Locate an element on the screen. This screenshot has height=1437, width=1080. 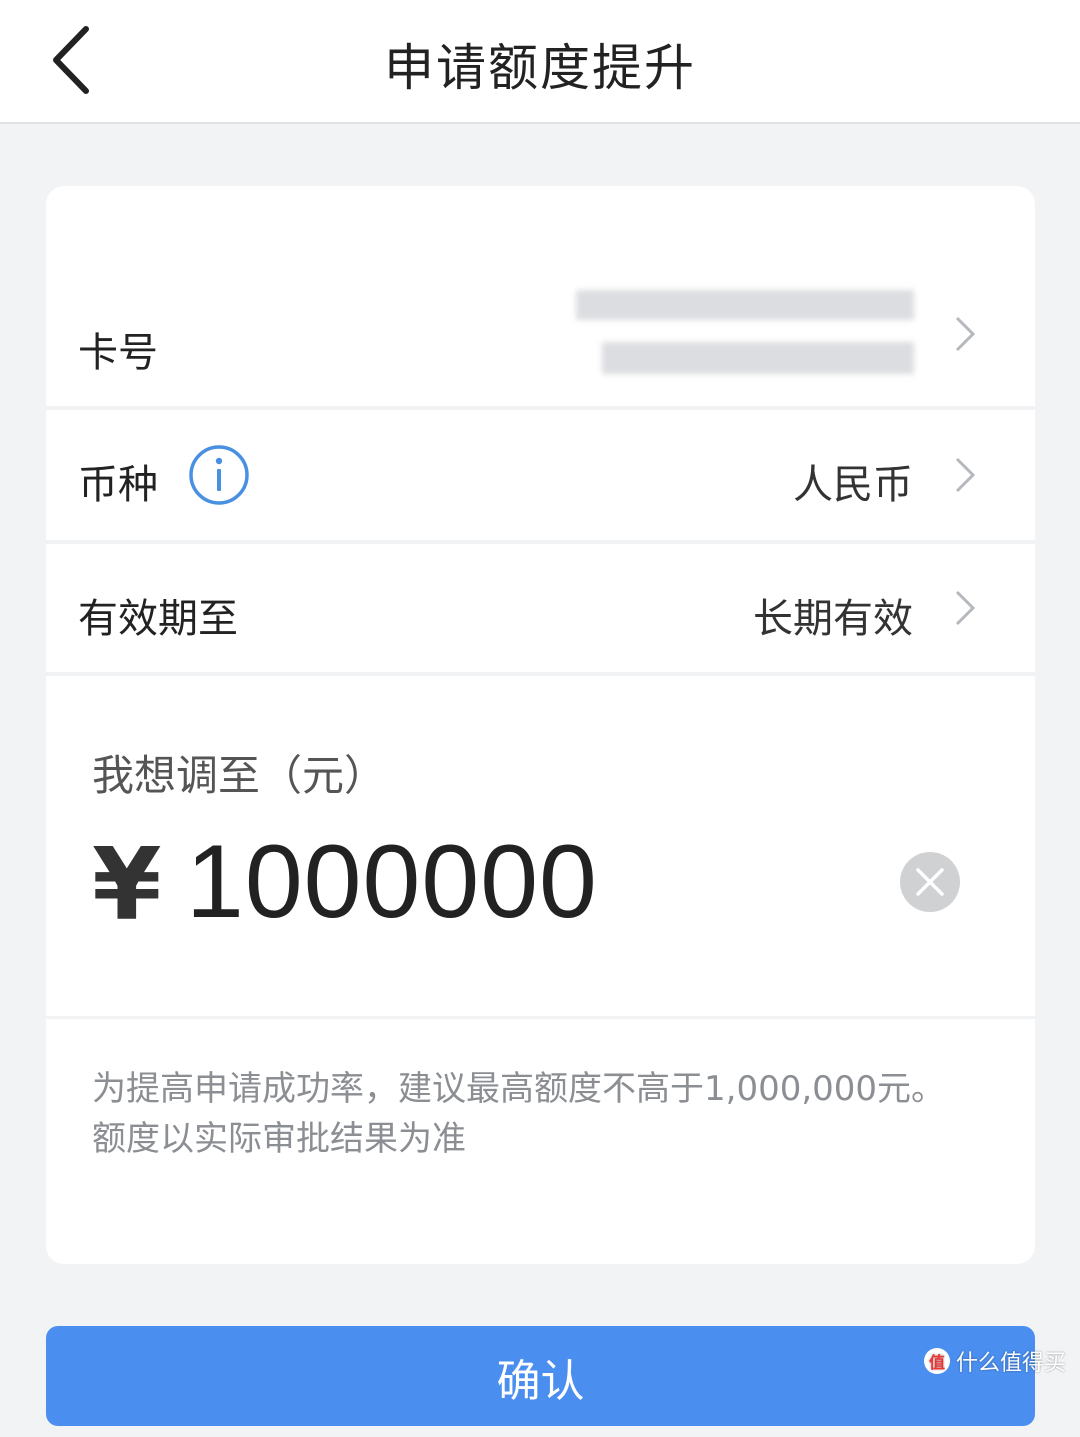
watermark: 值 什么值得买 is located at coordinates (994, 1361).